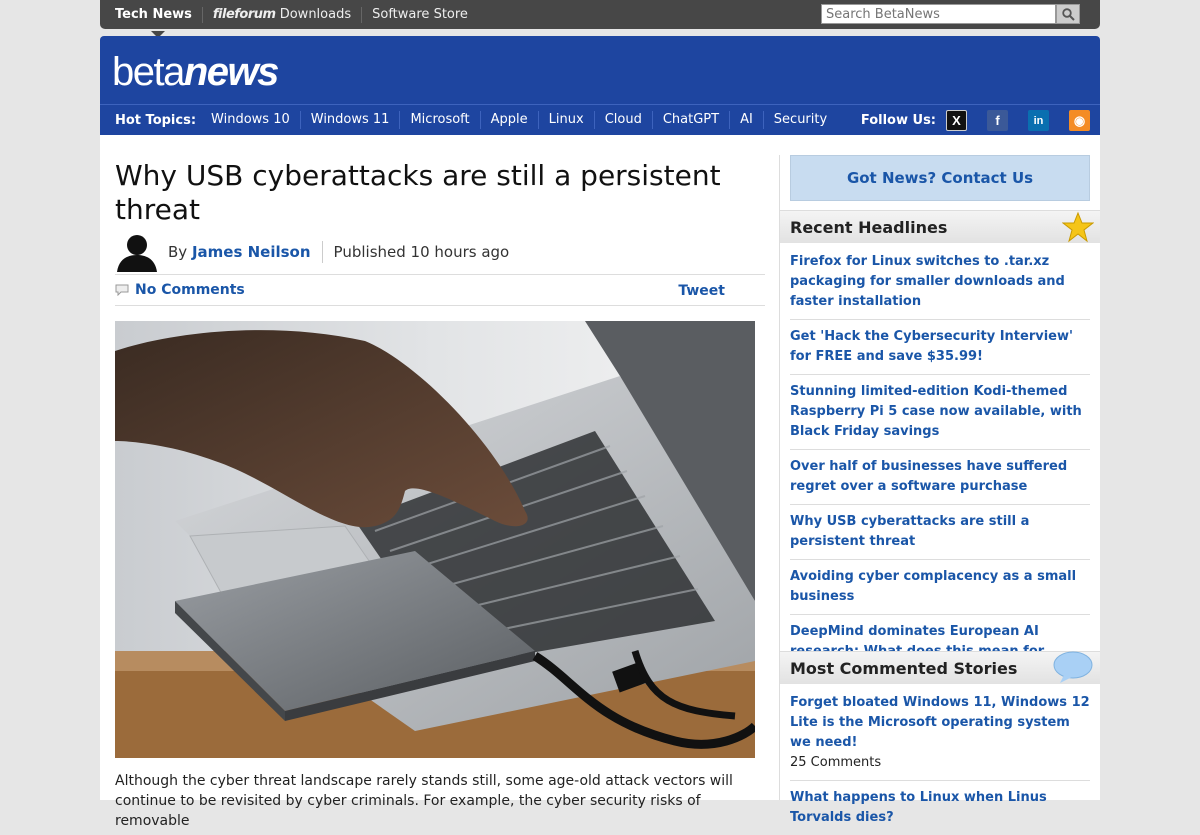 The image size is (1200, 835). What do you see at coordinates (869, 227) in the screenshot?
I see `recent-headlines-title: Recent Headlines` at bounding box center [869, 227].